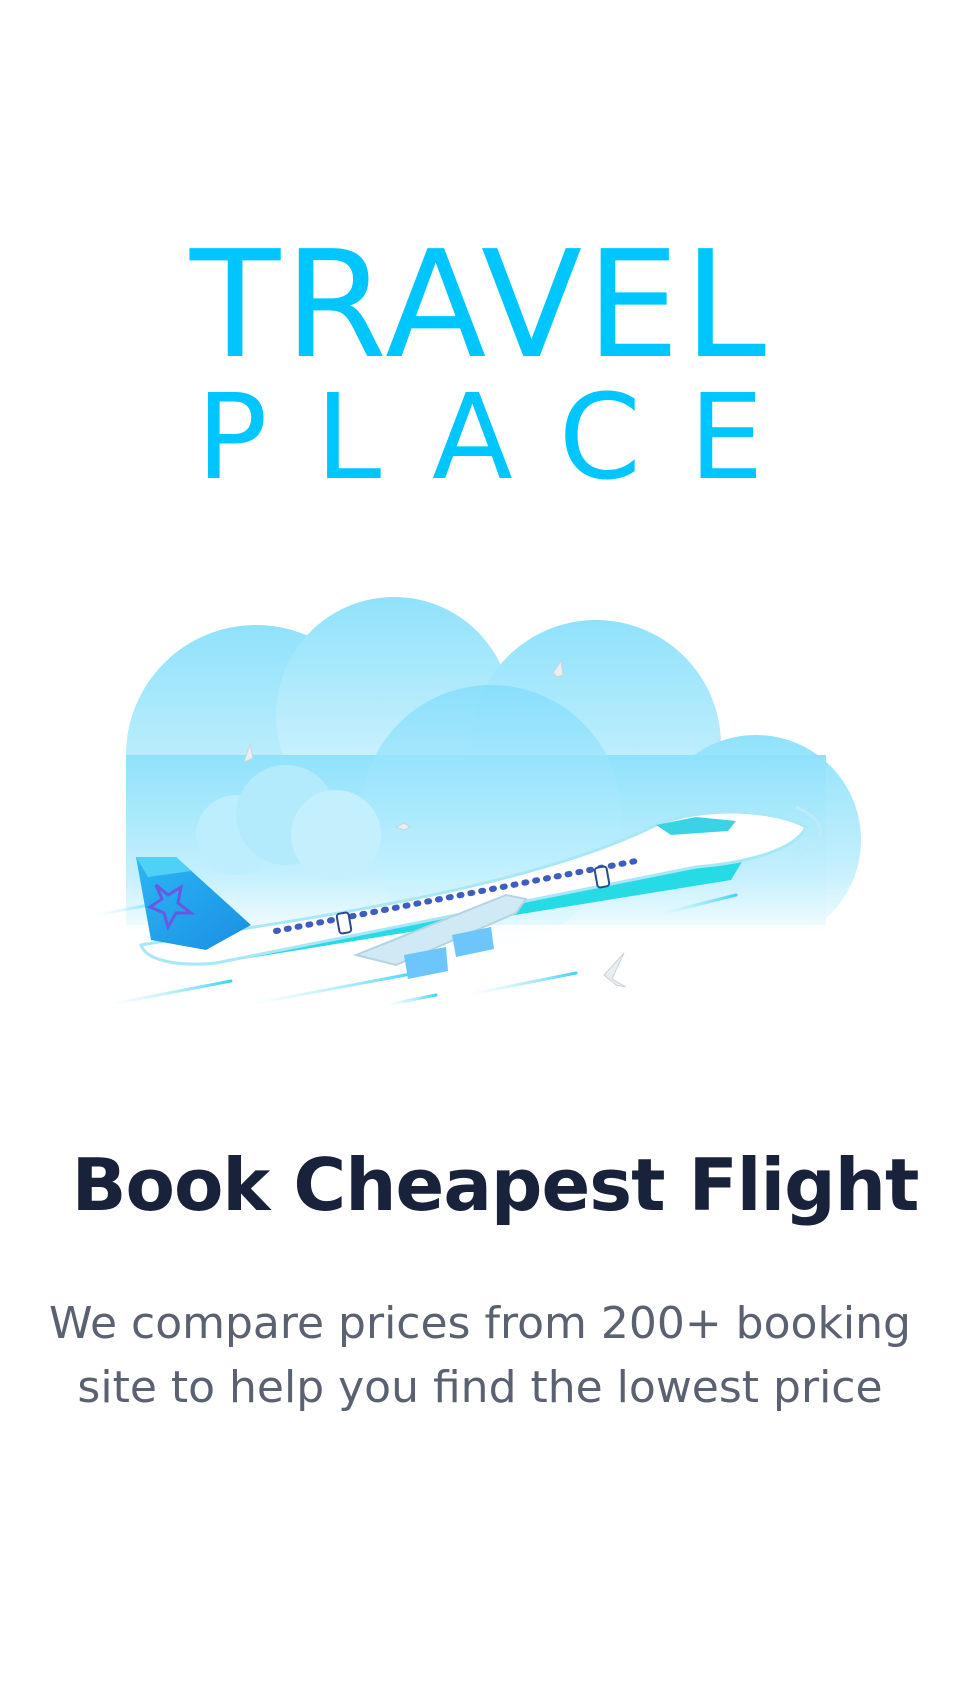 The width and height of the screenshot is (960, 1707). Describe the element at coordinates (480, 305) in the screenshot. I see `logo-line-travel: TRAVEL` at that location.